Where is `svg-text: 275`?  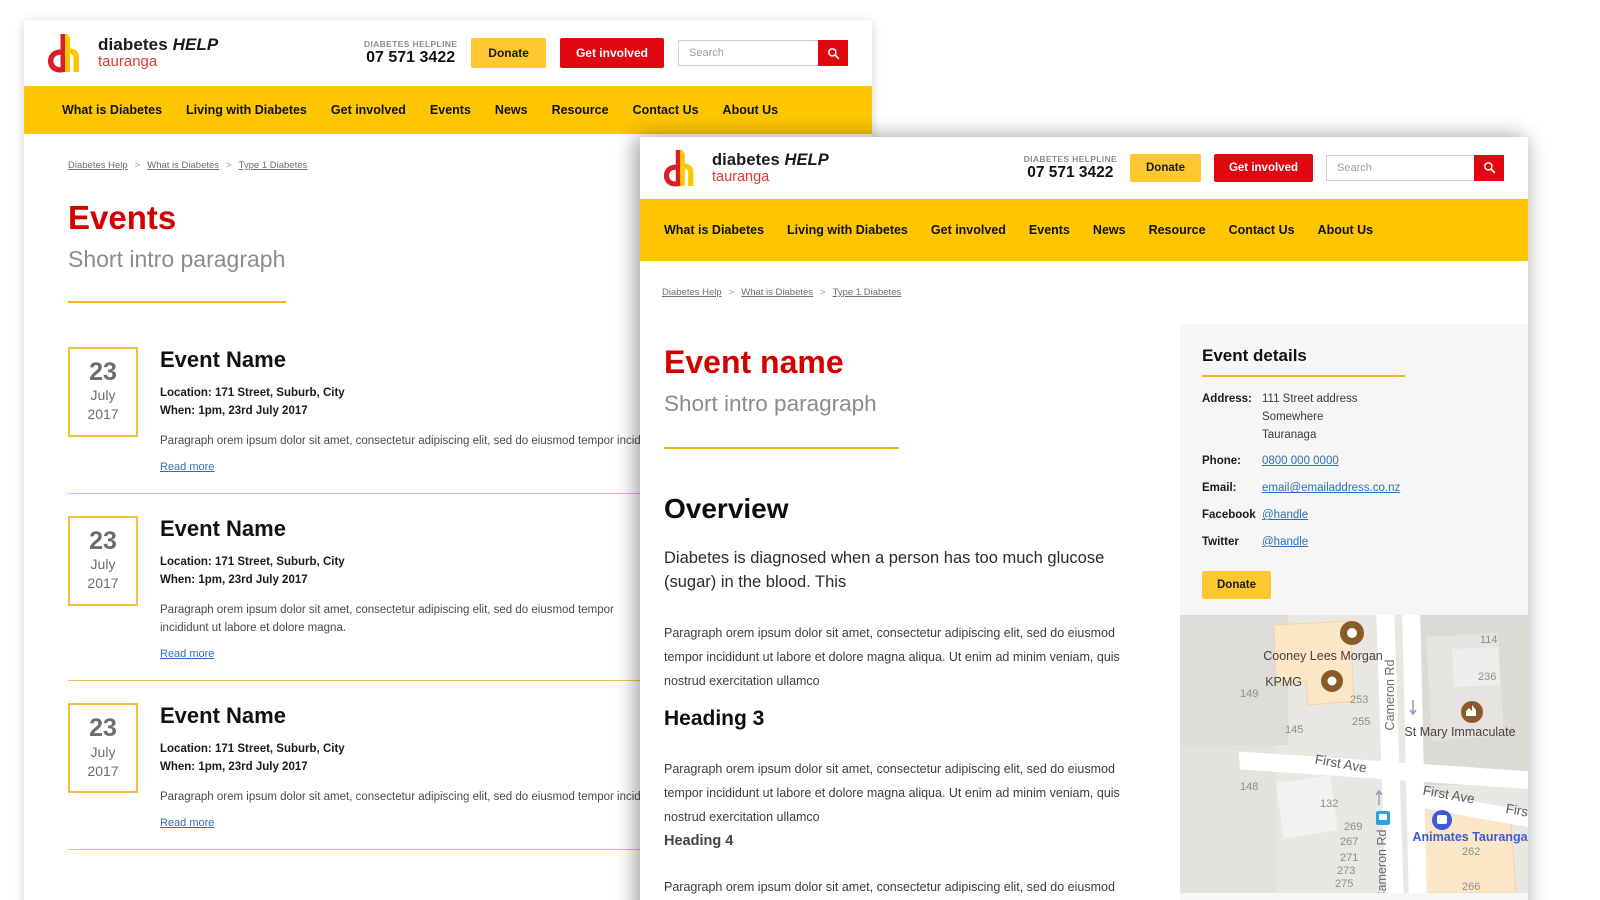
svg-text: 275 is located at coordinates (1344, 884).